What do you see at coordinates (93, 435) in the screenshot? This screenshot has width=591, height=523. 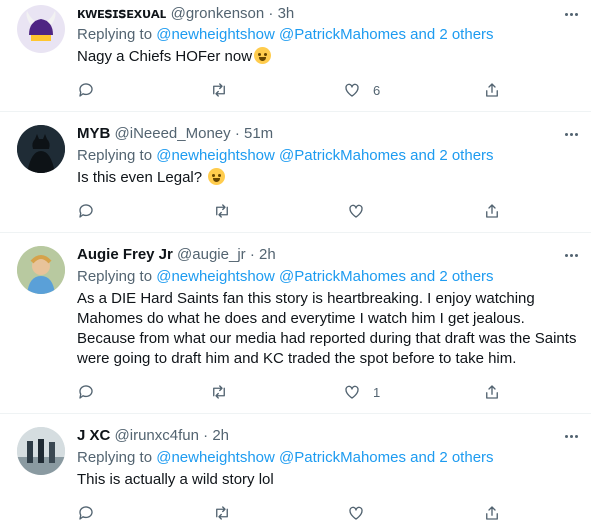 I see `display-name: J XC` at bounding box center [93, 435].